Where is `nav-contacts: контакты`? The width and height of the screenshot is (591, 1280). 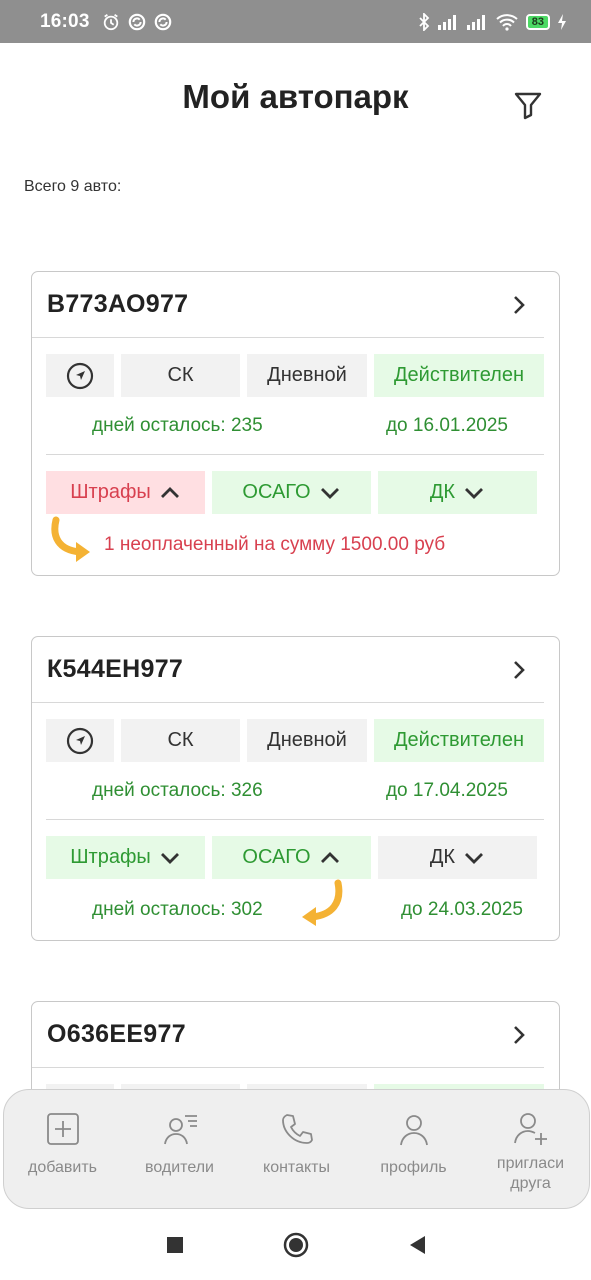
nav-contacts: контакты is located at coordinates (296, 1159).